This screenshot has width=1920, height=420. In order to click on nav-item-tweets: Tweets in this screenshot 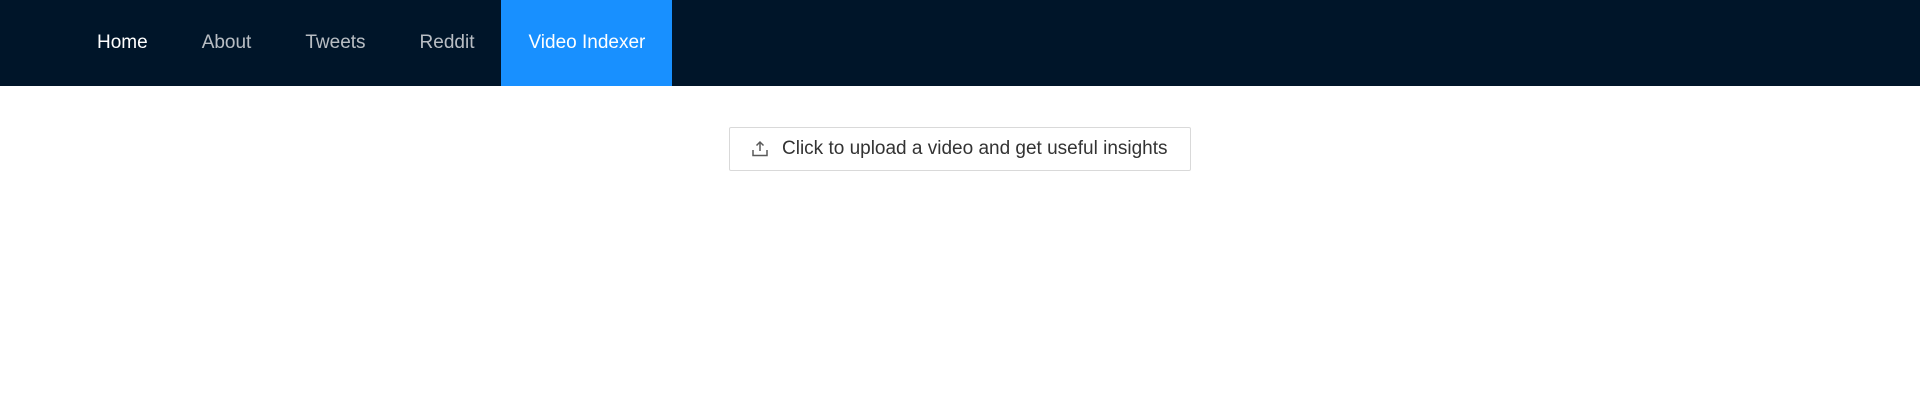, I will do `click(335, 43)`.